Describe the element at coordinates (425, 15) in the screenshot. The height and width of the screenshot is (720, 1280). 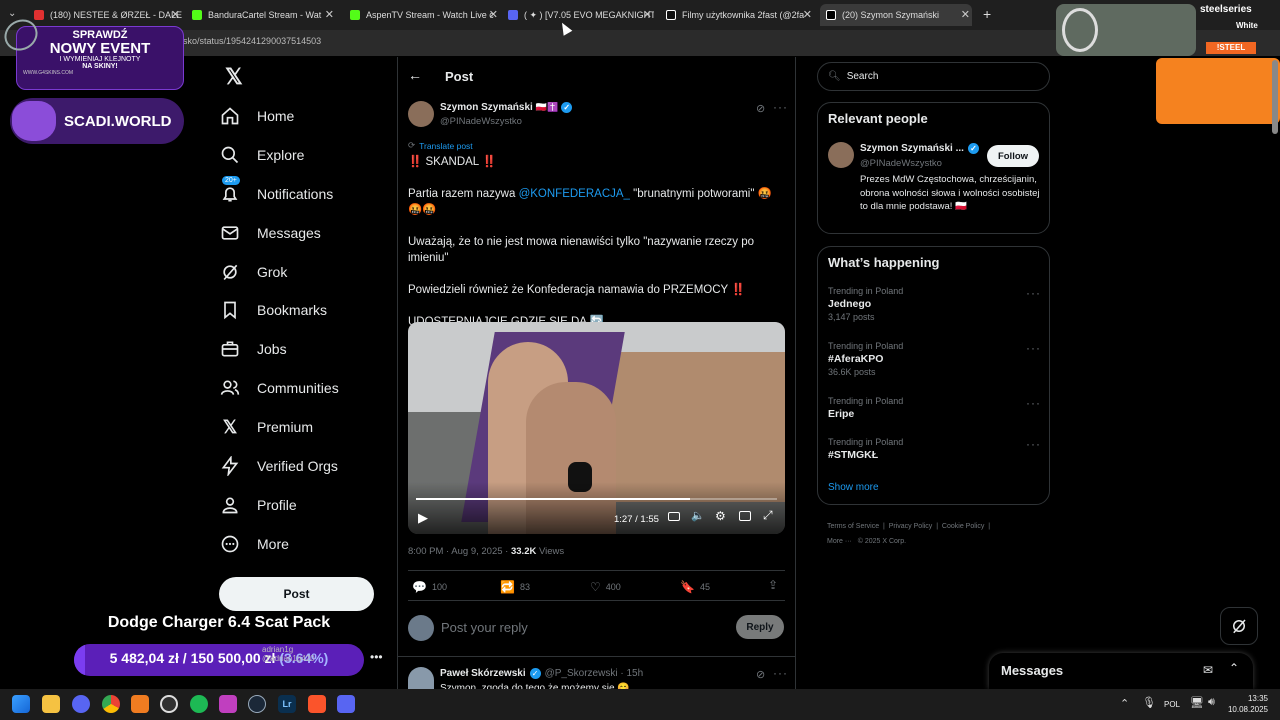
I see `browser-tab: AspenTV Stream - Watch Live c ✕` at that location.